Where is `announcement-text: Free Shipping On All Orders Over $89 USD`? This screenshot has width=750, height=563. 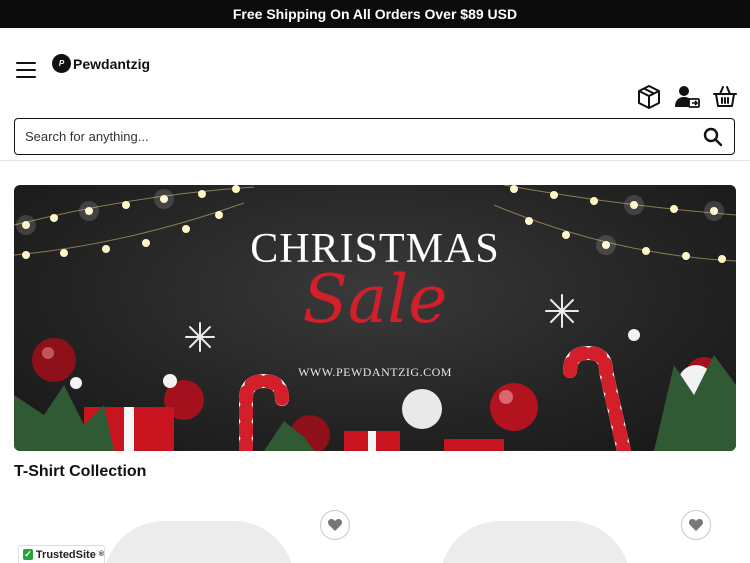
announcement-text: Free Shipping On All Orders Over $89 USD is located at coordinates (375, 14).